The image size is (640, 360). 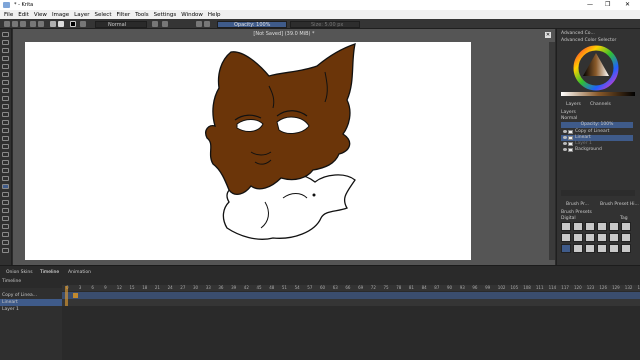 I want to click on timeline-layer-row: Lineart, so click(x=31, y=302).